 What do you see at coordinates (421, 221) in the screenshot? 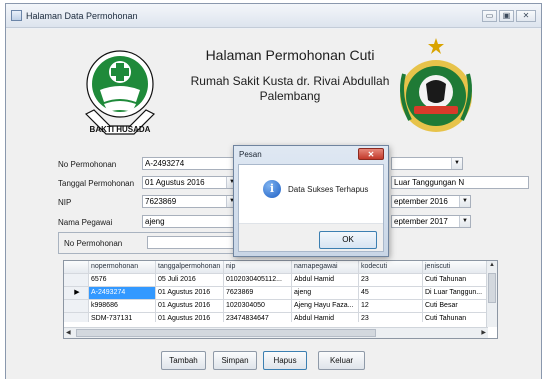
I see `tanggal-selesai-value: eptember 2017` at bounding box center [421, 221].